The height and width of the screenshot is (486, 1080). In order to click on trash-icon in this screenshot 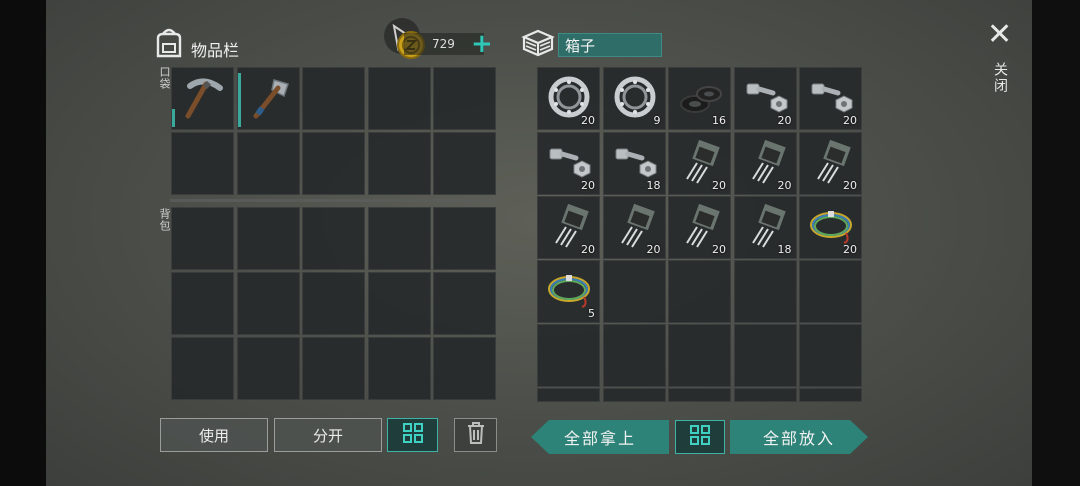, I will do `click(476, 435)`.